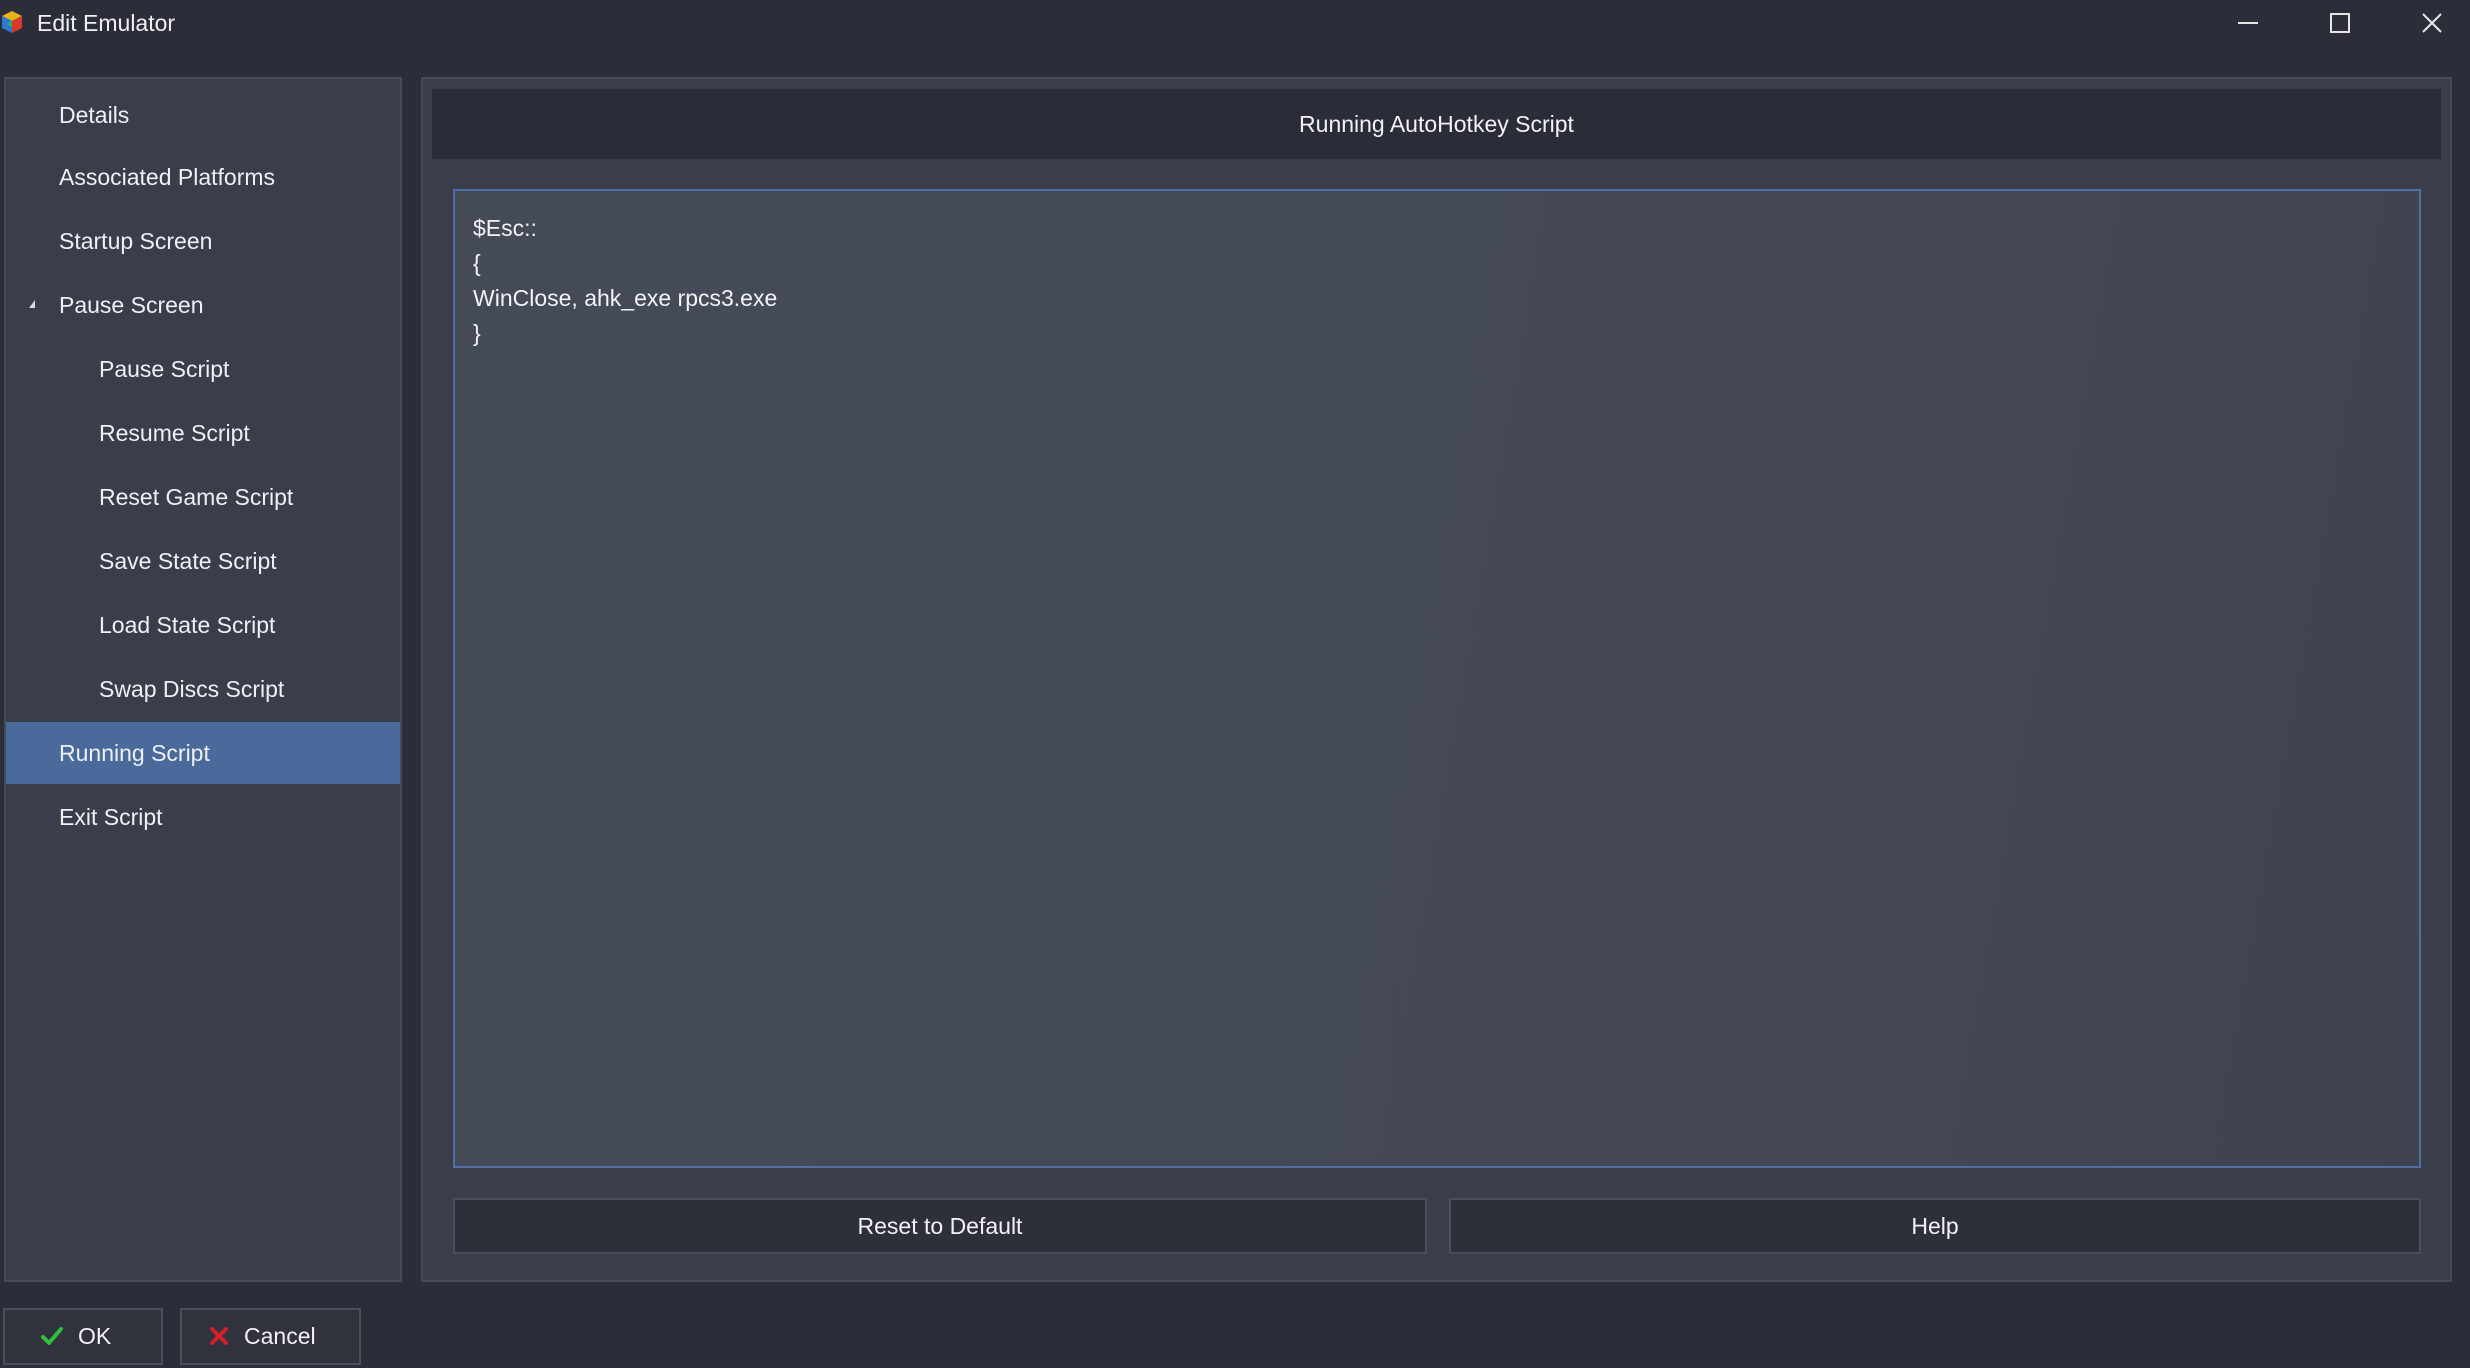 Image resolution: width=2470 pixels, height=1368 pixels. What do you see at coordinates (111, 817) in the screenshot?
I see `sidebar-item-label: Exit Script` at bounding box center [111, 817].